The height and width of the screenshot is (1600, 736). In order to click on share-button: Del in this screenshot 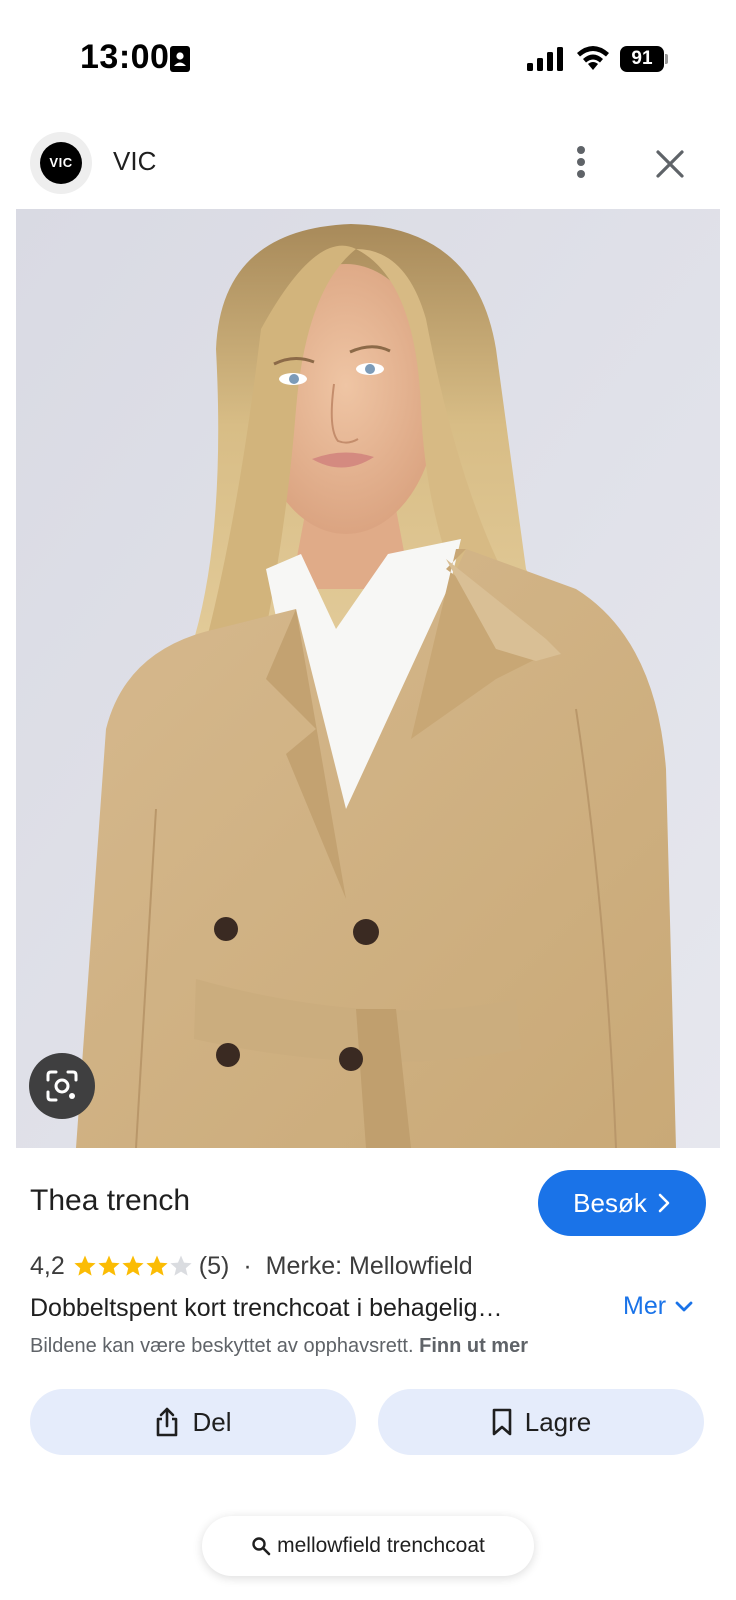, I will do `click(193, 1422)`.